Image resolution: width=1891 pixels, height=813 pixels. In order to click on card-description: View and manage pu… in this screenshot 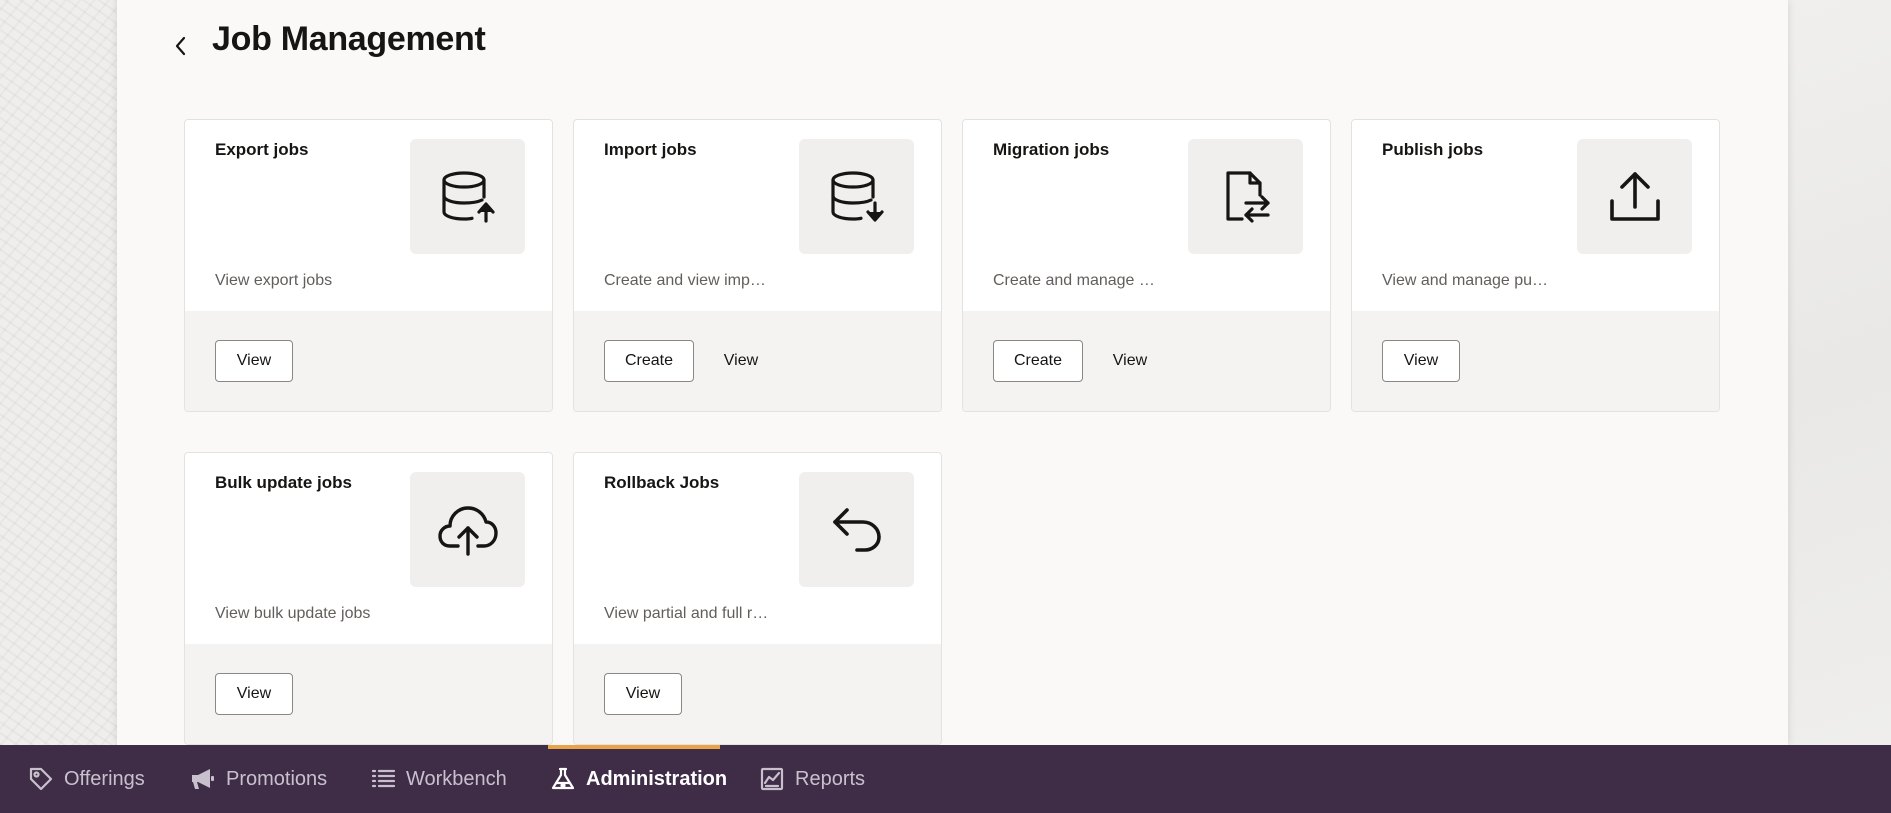, I will do `click(1465, 280)`.